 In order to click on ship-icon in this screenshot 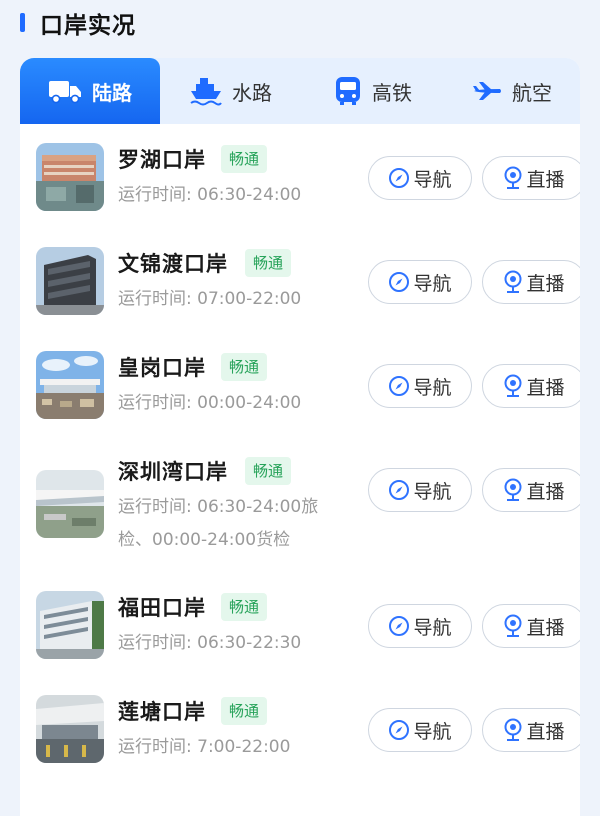, I will do `click(206, 91)`.